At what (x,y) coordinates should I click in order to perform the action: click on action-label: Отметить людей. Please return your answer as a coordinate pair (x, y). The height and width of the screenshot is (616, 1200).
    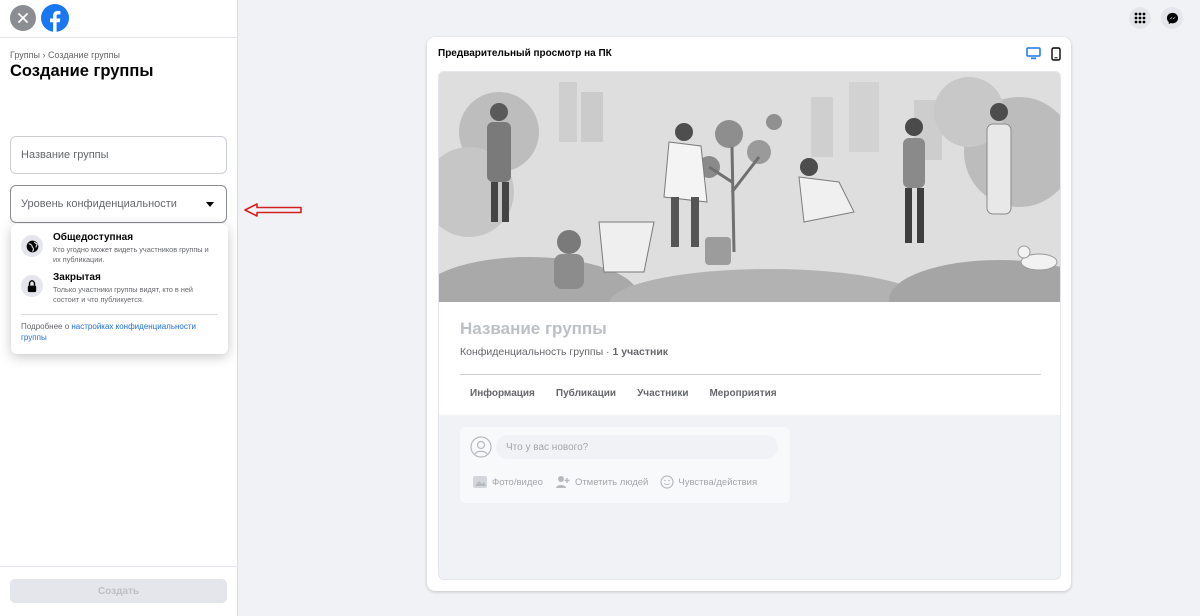
    Looking at the image, I should click on (611, 482).